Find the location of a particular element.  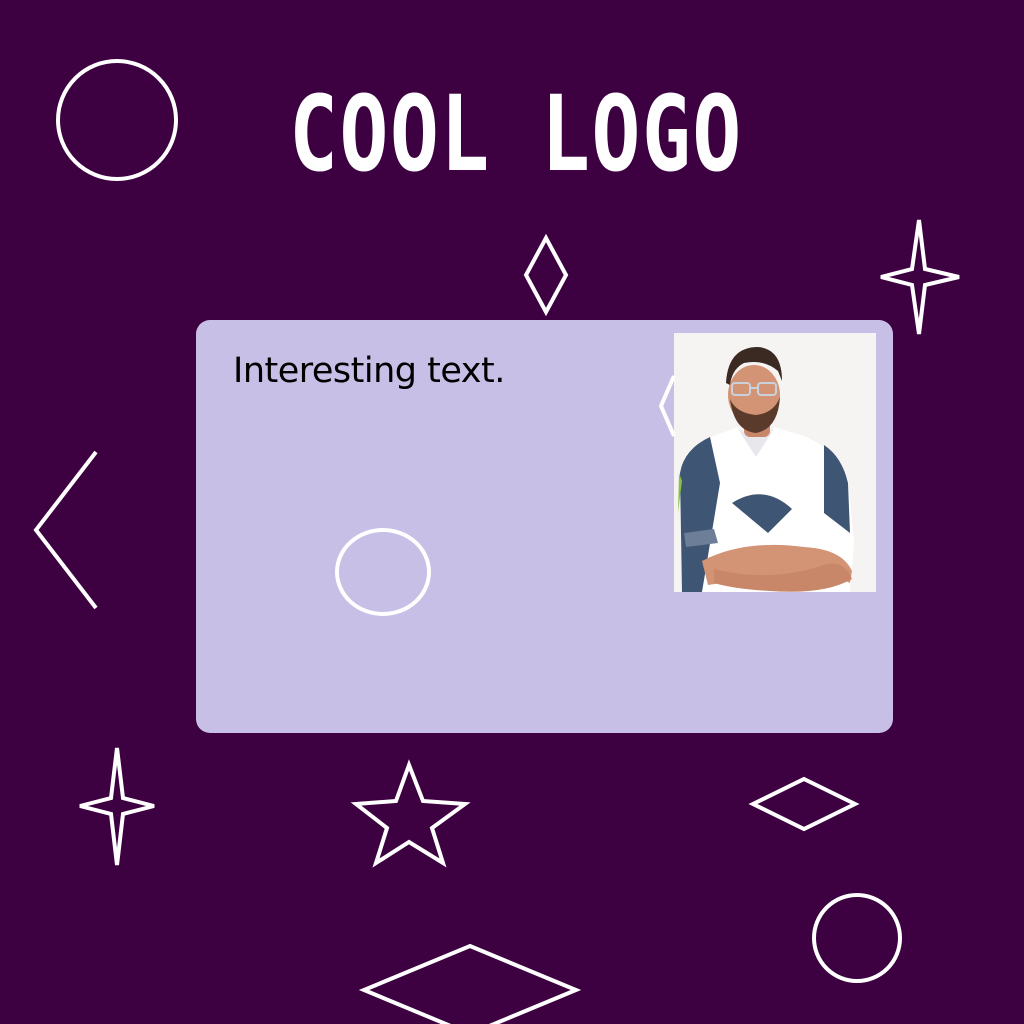

circle-icon is located at coordinates (857, 938).